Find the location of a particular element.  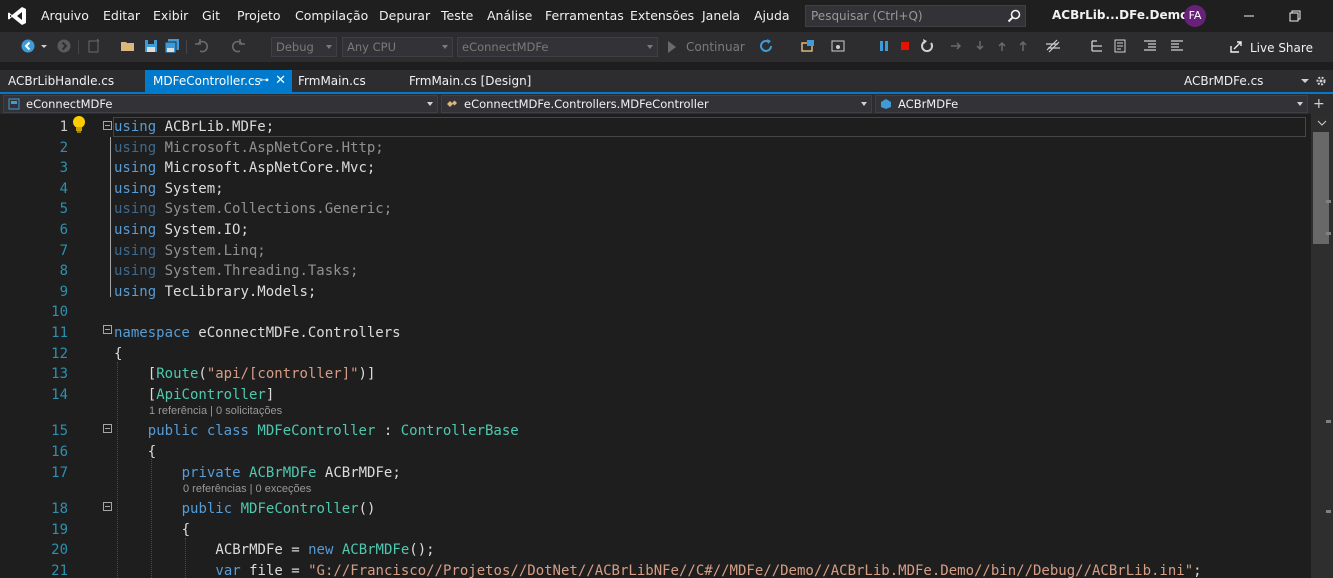

menu-arquivo: Arquivo is located at coordinates (65, 15).